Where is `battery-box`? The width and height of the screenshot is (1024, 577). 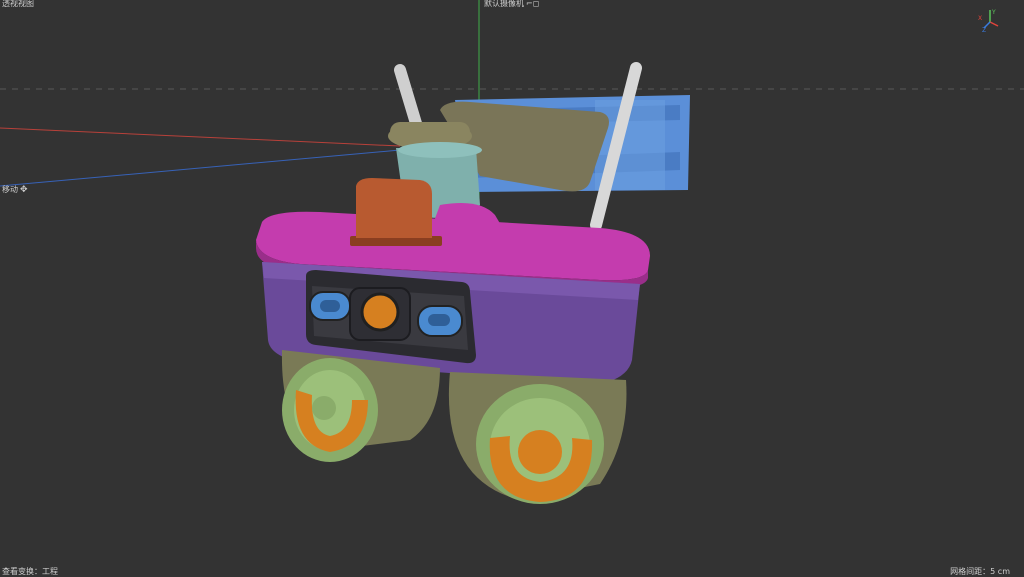
battery-box is located at coordinates (396, 212).